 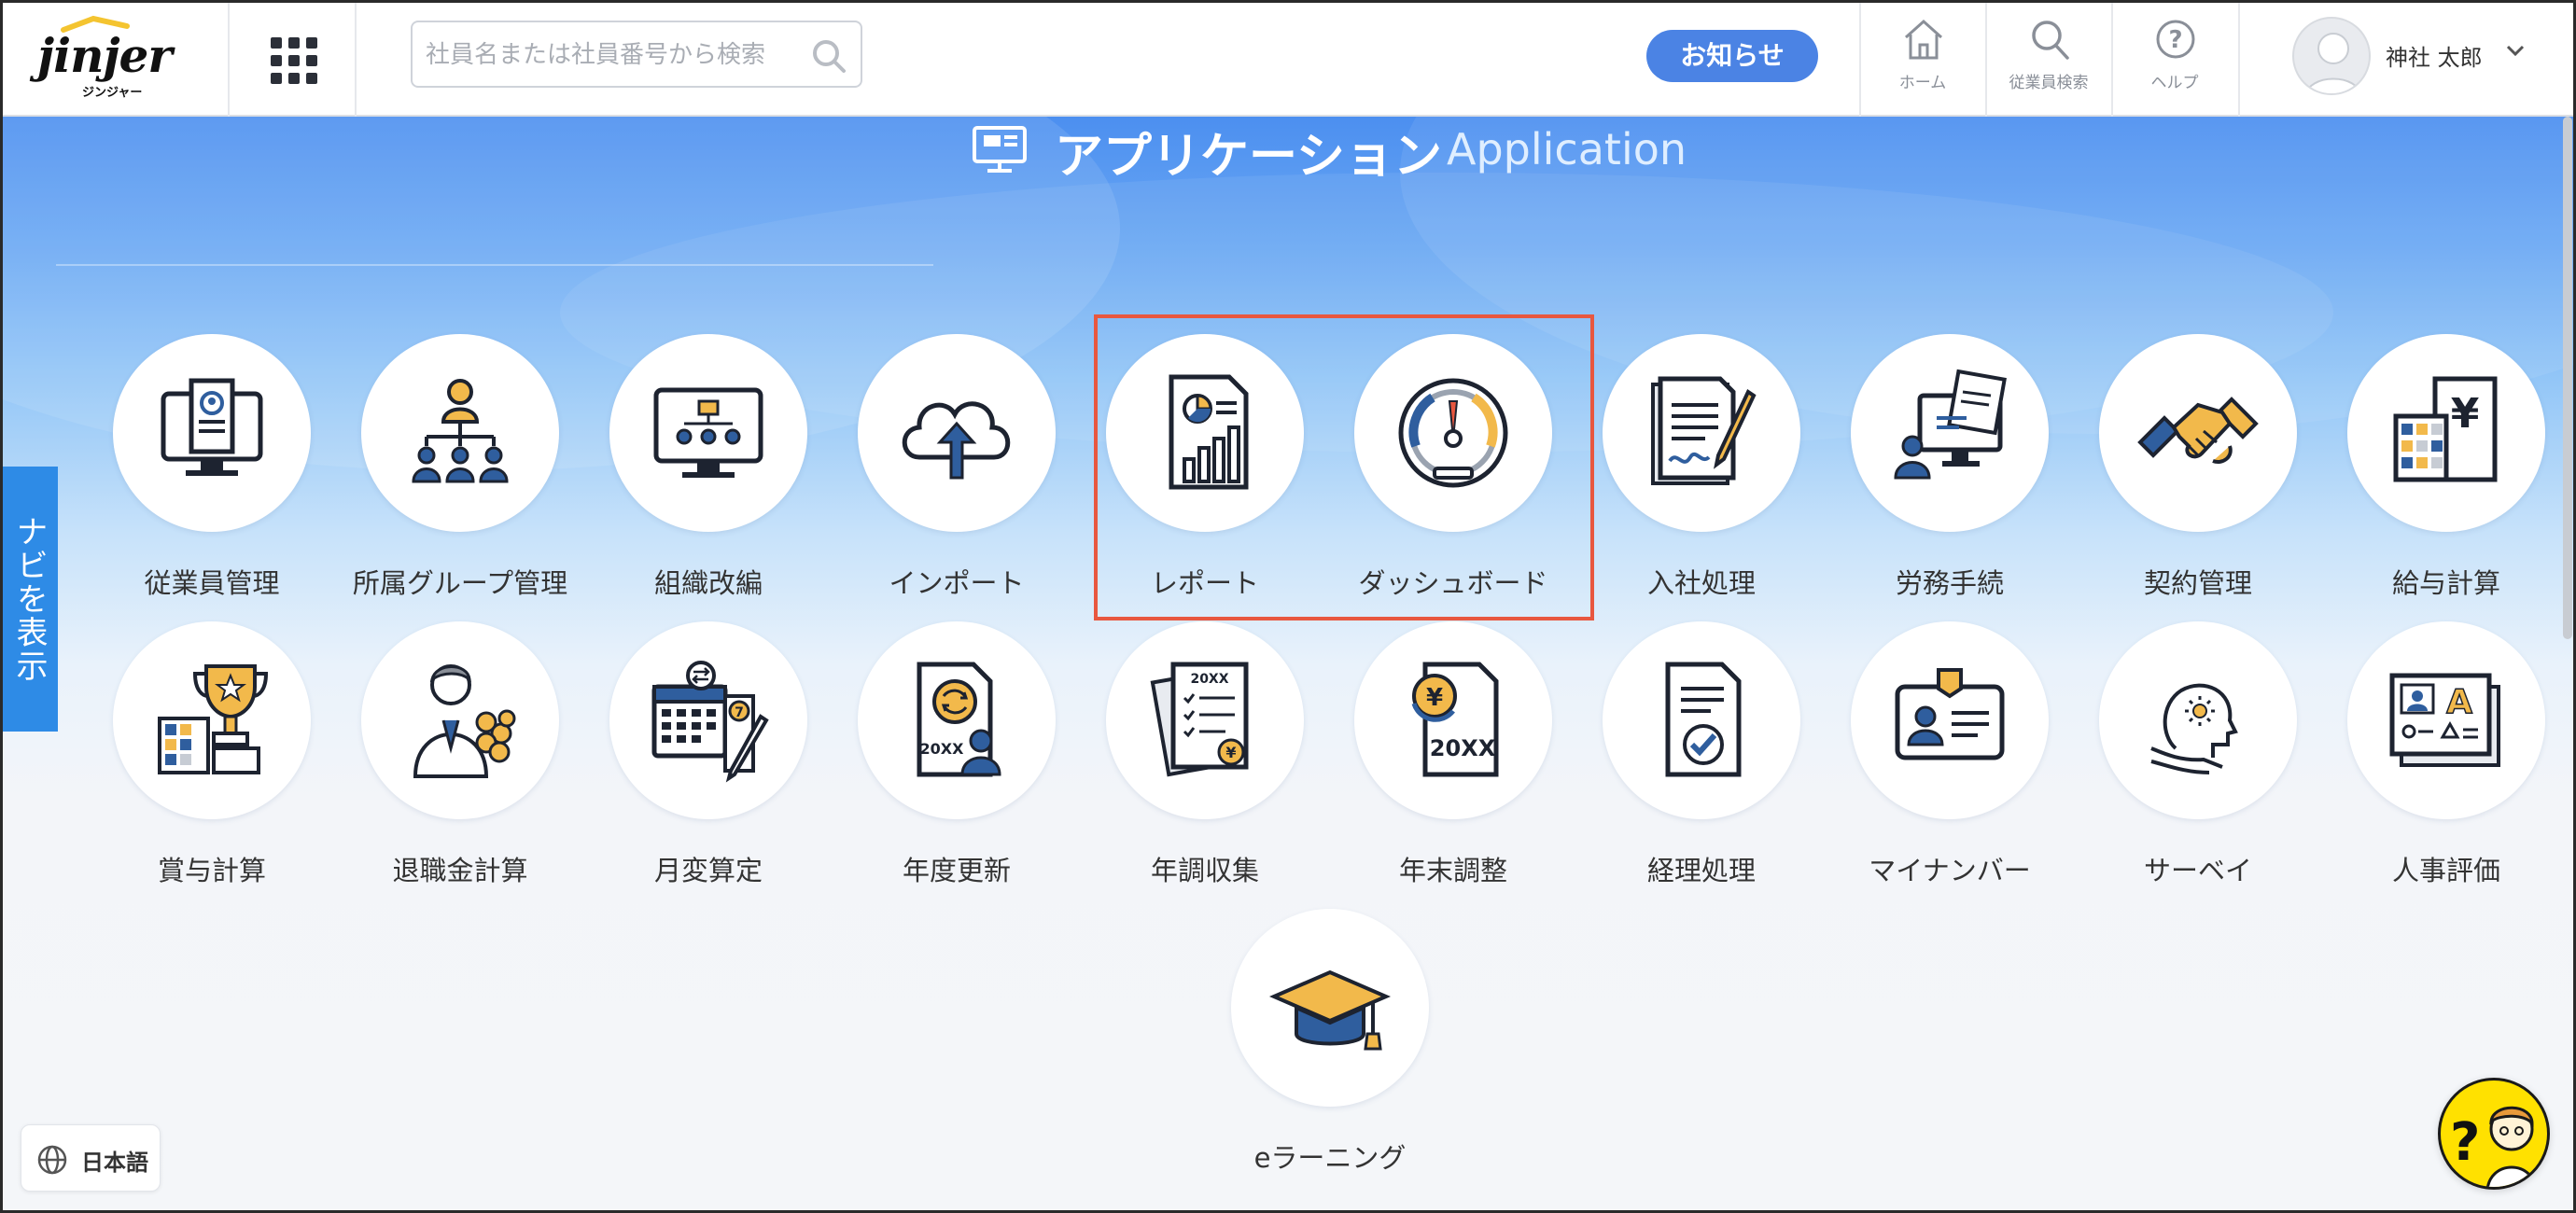 What do you see at coordinates (1922, 83) in the screenshot?
I see `nav-home-label: ホーム` at bounding box center [1922, 83].